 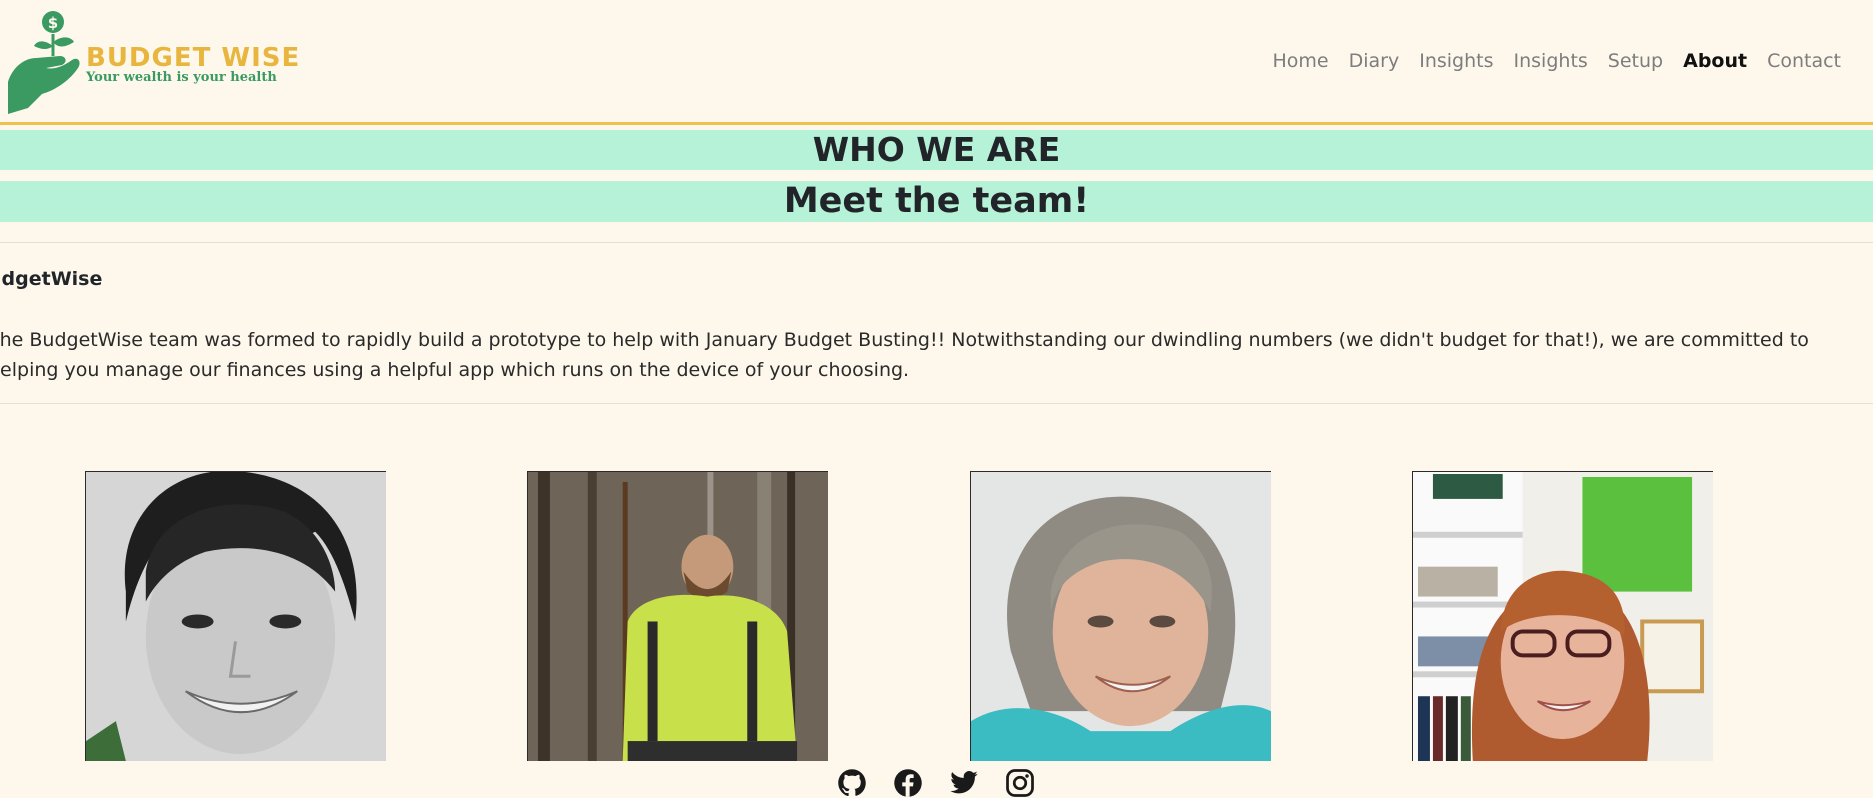 What do you see at coordinates (1120, 616) in the screenshot?
I see `team-member-3-photo` at bounding box center [1120, 616].